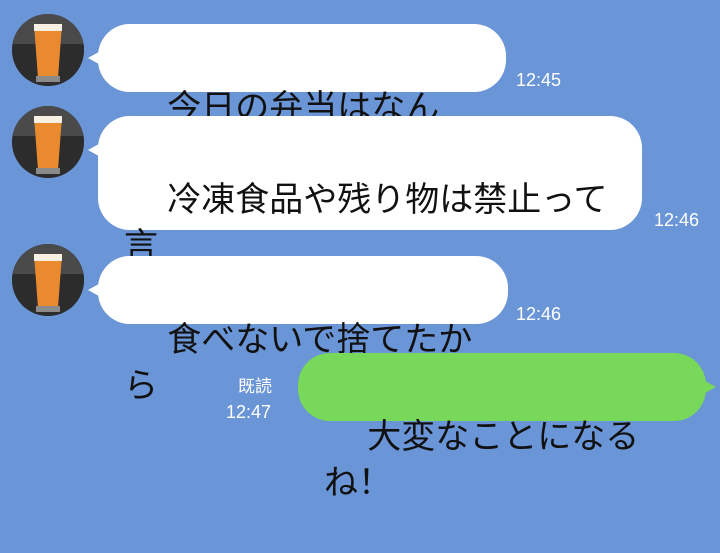 The height and width of the screenshot is (553, 720). What do you see at coordinates (539, 80) in the screenshot?
I see `message-time: 12:45` at bounding box center [539, 80].